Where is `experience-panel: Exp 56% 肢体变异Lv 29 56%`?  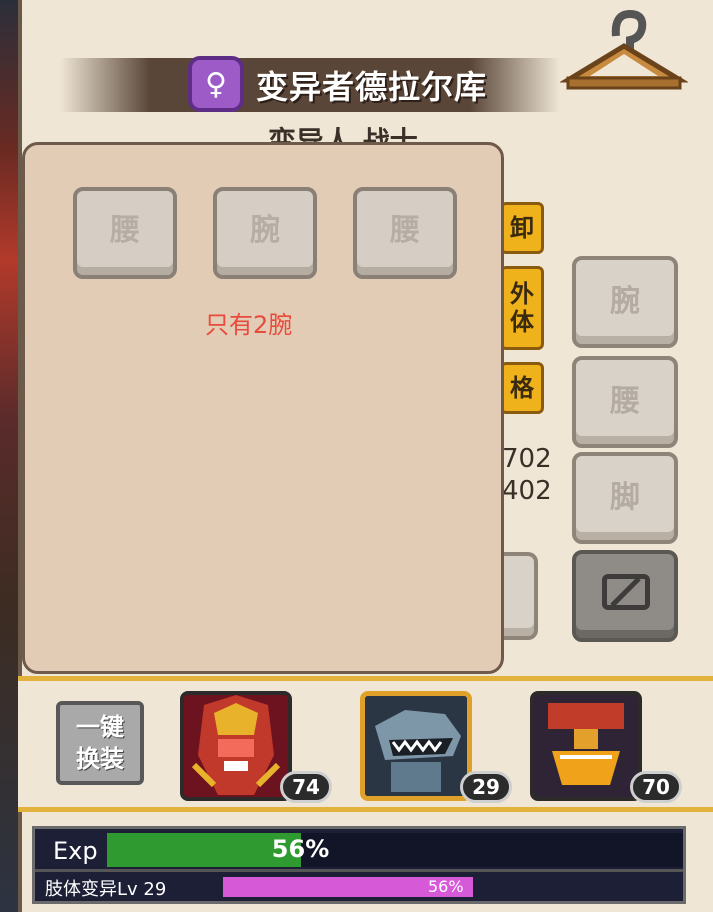 experience-panel: Exp 56% 肢体变异Lv 29 56% is located at coordinates (359, 865).